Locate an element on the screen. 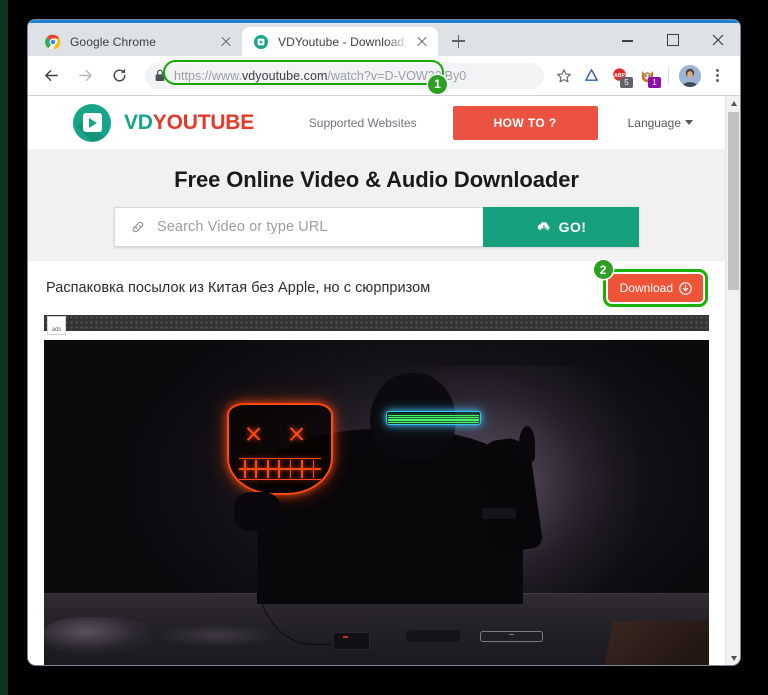 The height and width of the screenshot is (695, 768). annotation-badge-2: 2 is located at coordinates (603, 269).